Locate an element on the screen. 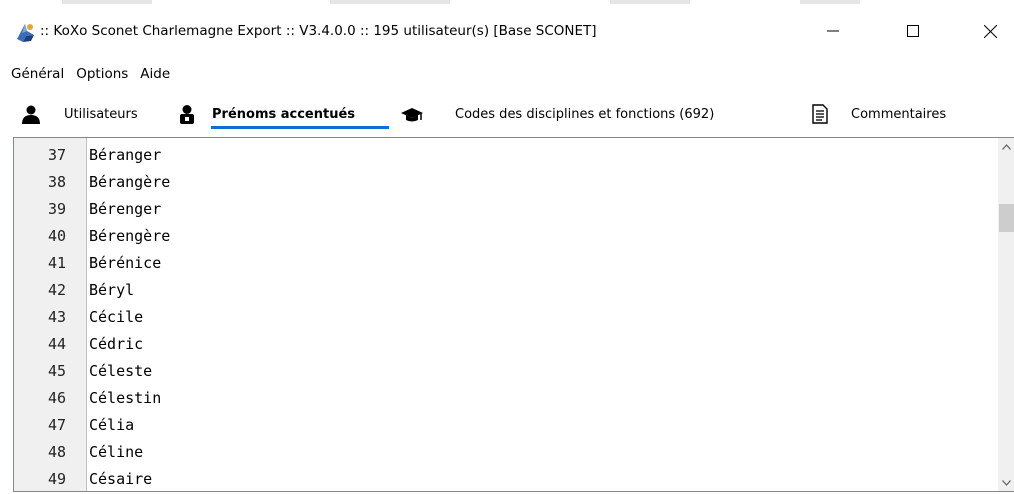 This screenshot has height=494, width=1014. koxo-app-icon is located at coordinates (24, 31).